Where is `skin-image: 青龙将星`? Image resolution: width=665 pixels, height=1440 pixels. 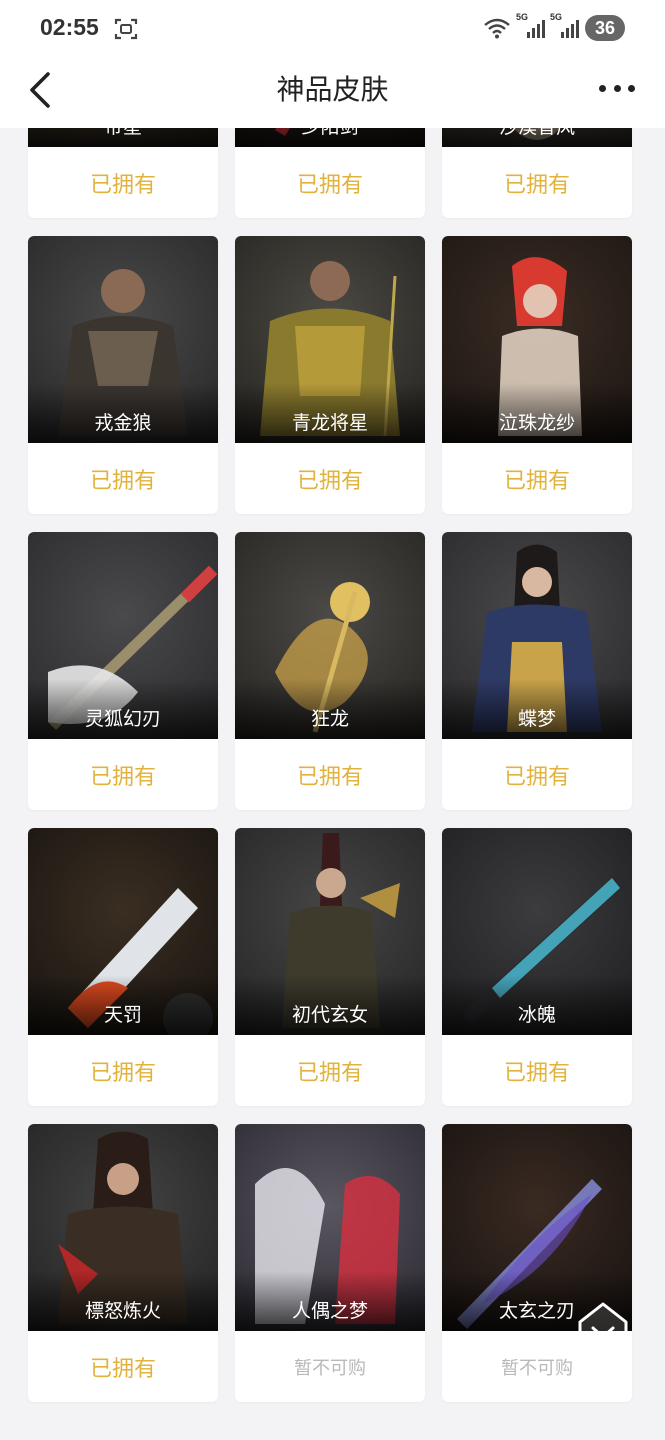
skin-image: 青龙将星 is located at coordinates (330, 339).